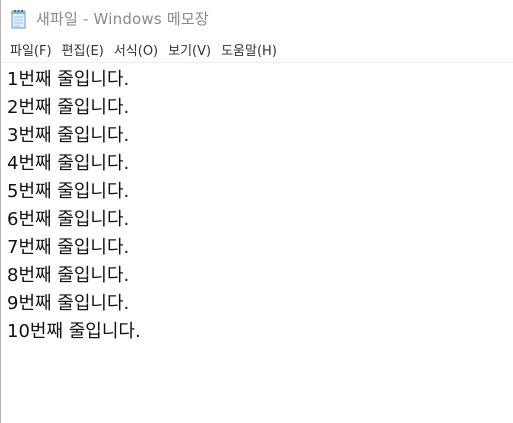 This screenshot has width=513, height=423. What do you see at coordinates (68, 107) in the screenshot?
I see `text-line: 2번째 줄입니다.` at bounding box center [68, 107].